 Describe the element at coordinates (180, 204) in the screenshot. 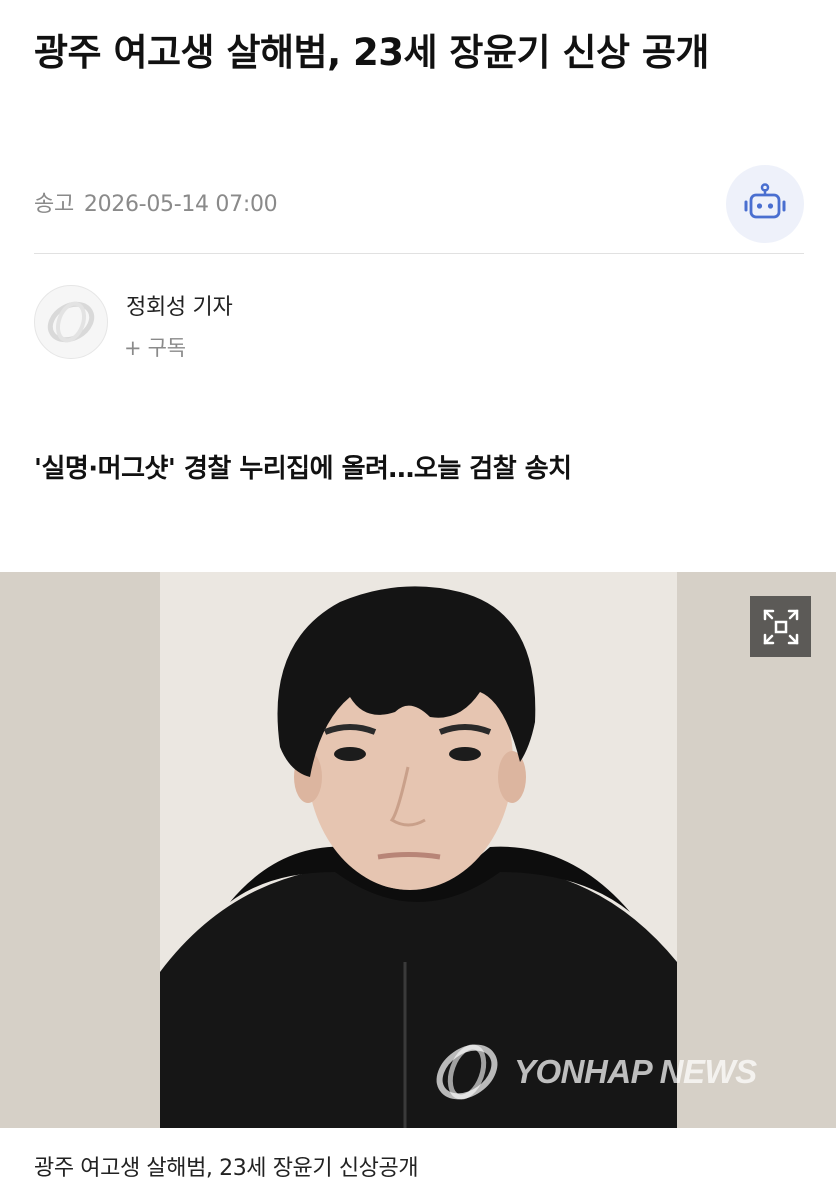

I see `publish-datetime: 2026-05-14 07:00` at that location.